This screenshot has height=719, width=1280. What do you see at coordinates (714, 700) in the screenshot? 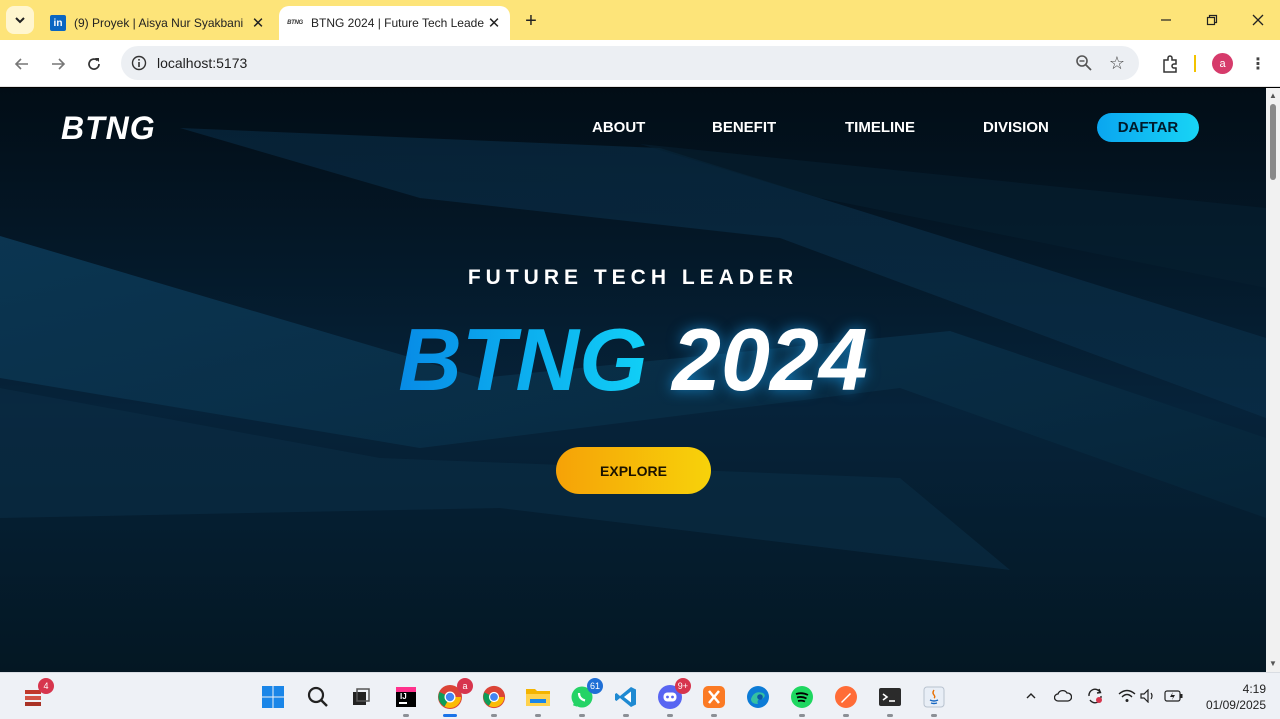
I see `xampp-icon` at bounding box center [714, 700].